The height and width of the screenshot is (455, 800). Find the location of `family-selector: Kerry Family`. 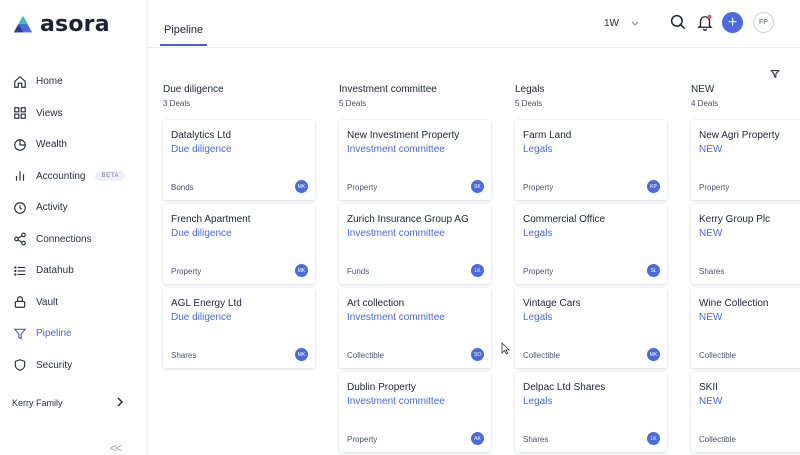

family-selector: Kerry Family is located at coordinates (68, 403).